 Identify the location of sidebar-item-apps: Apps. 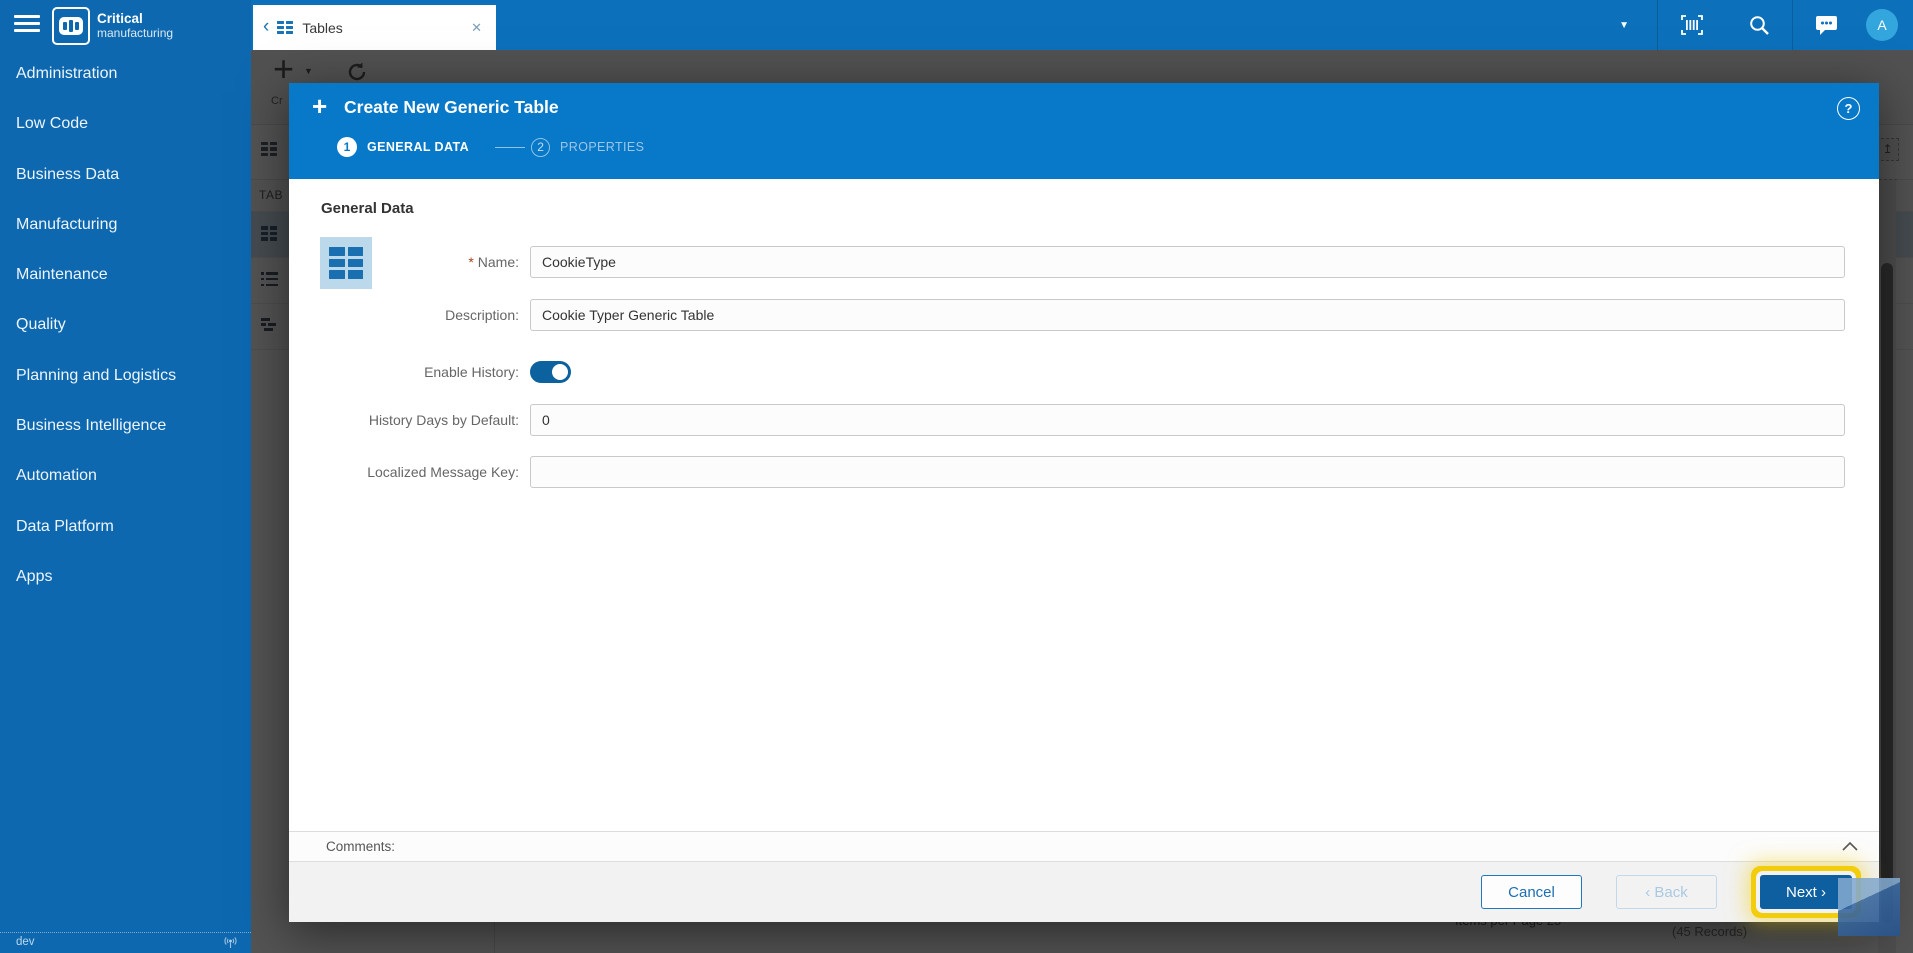
(125, 577).